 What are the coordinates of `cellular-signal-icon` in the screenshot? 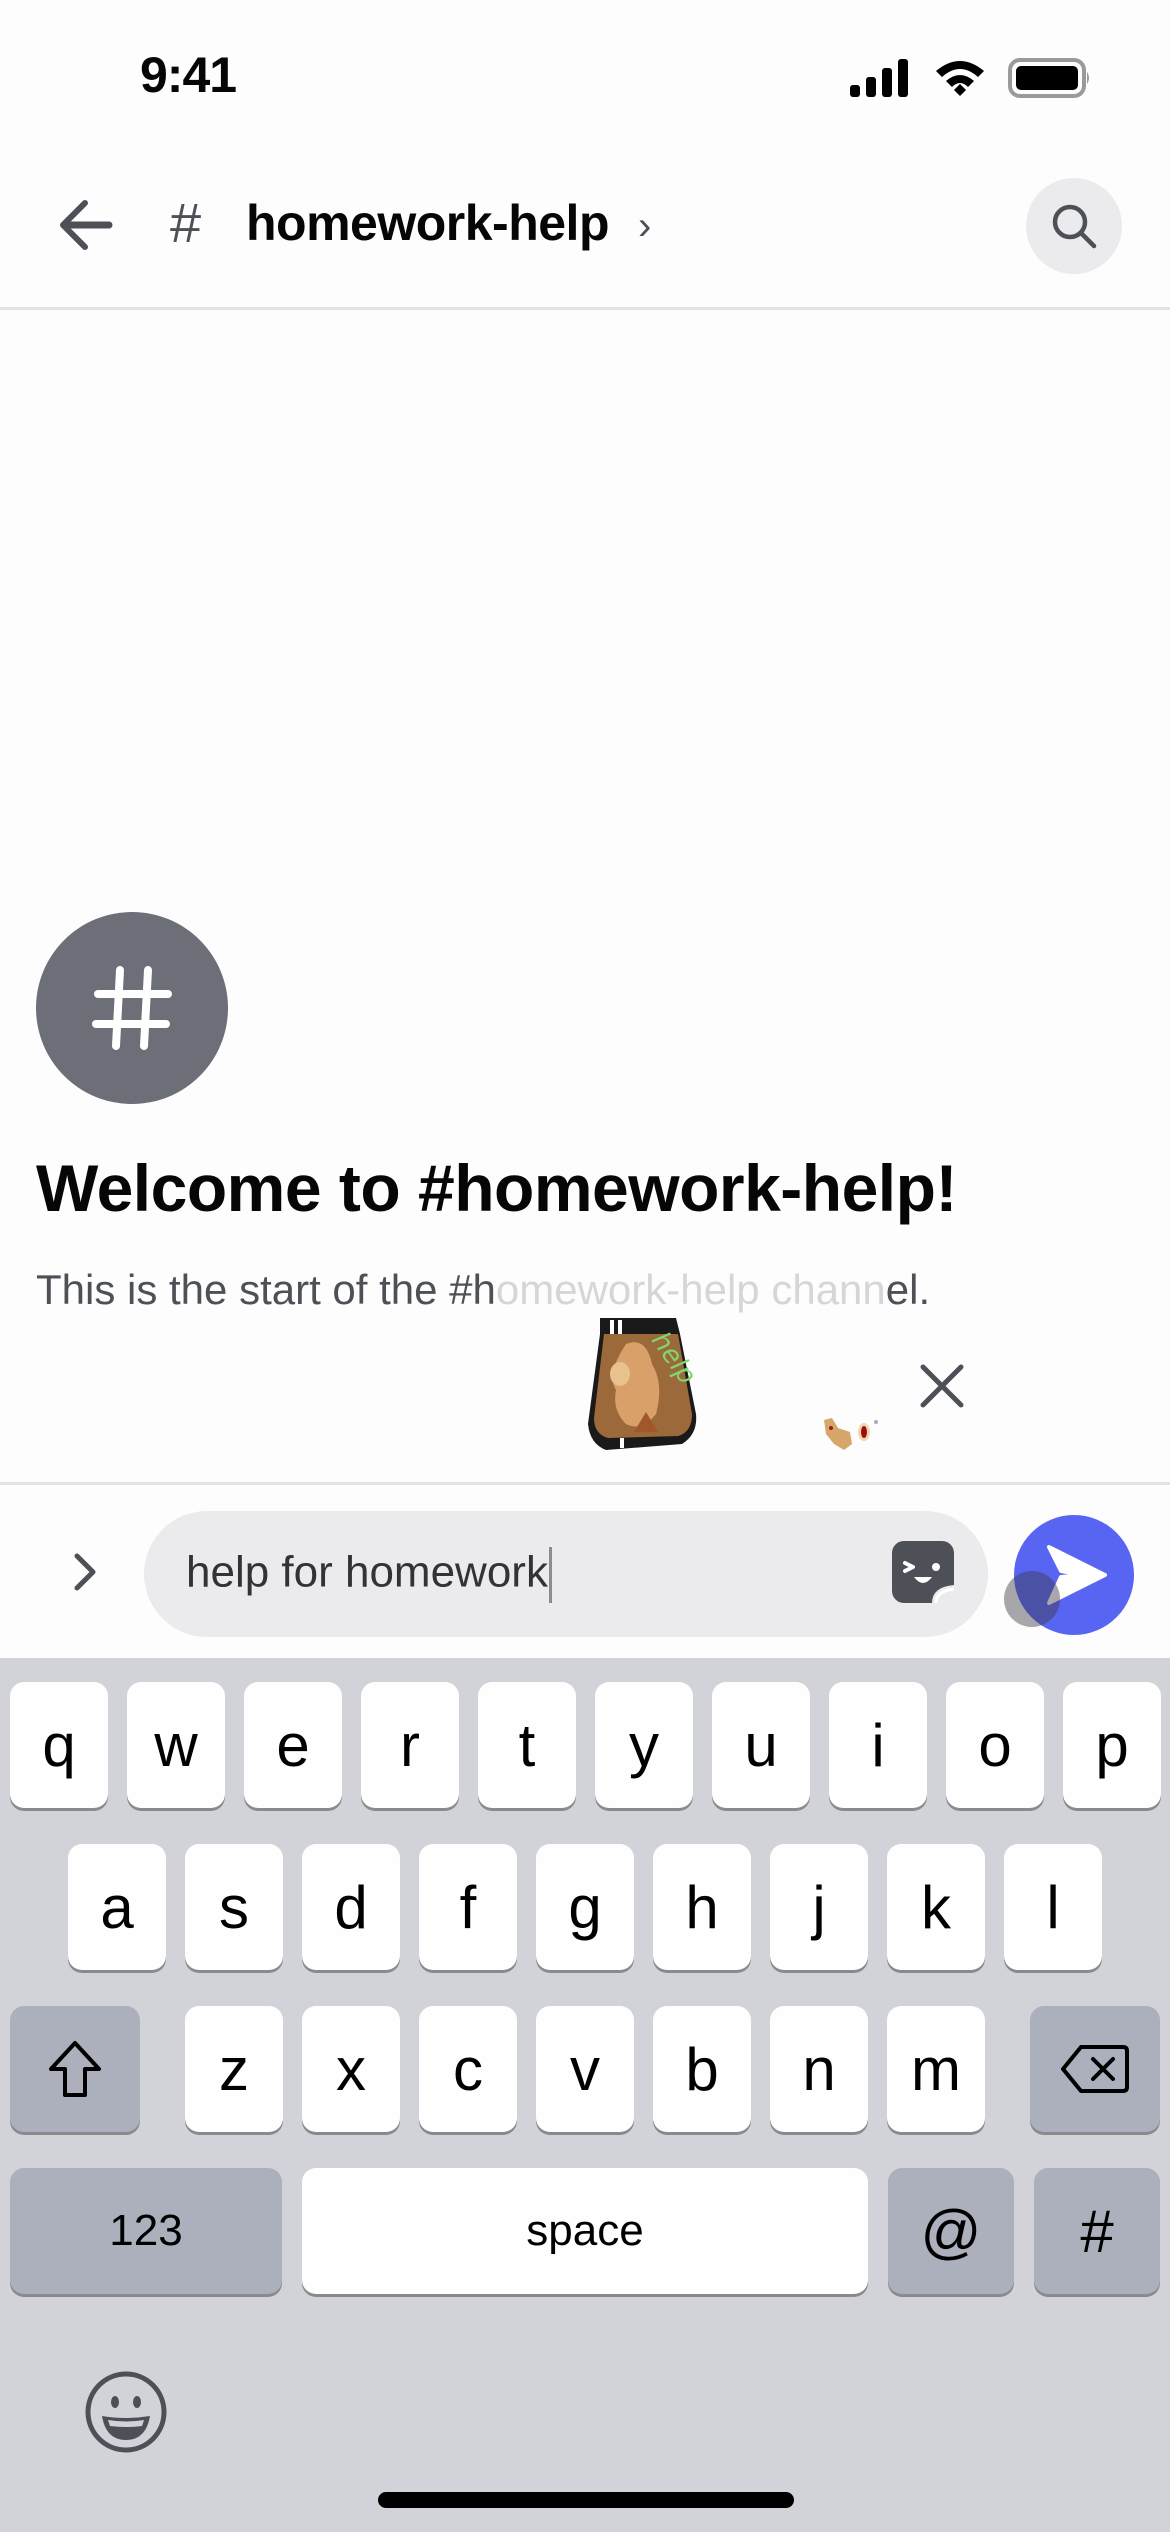 It's located at (879, 78).